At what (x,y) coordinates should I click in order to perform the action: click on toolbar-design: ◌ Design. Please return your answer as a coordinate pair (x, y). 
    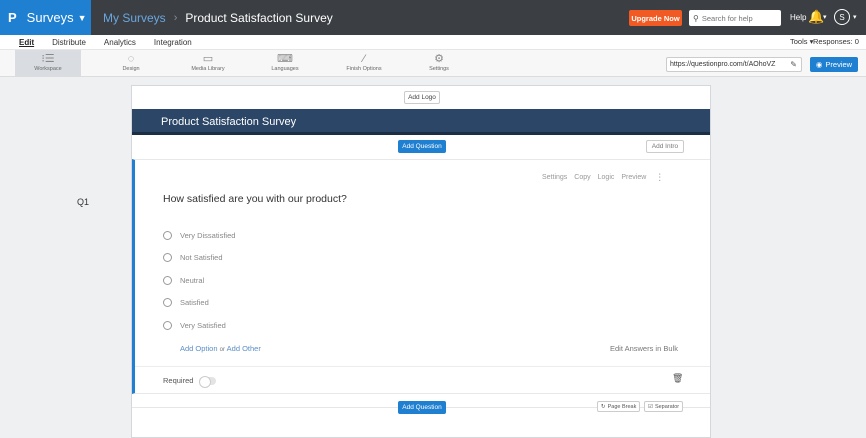
    Looking at the image, I should click on (131, 62).